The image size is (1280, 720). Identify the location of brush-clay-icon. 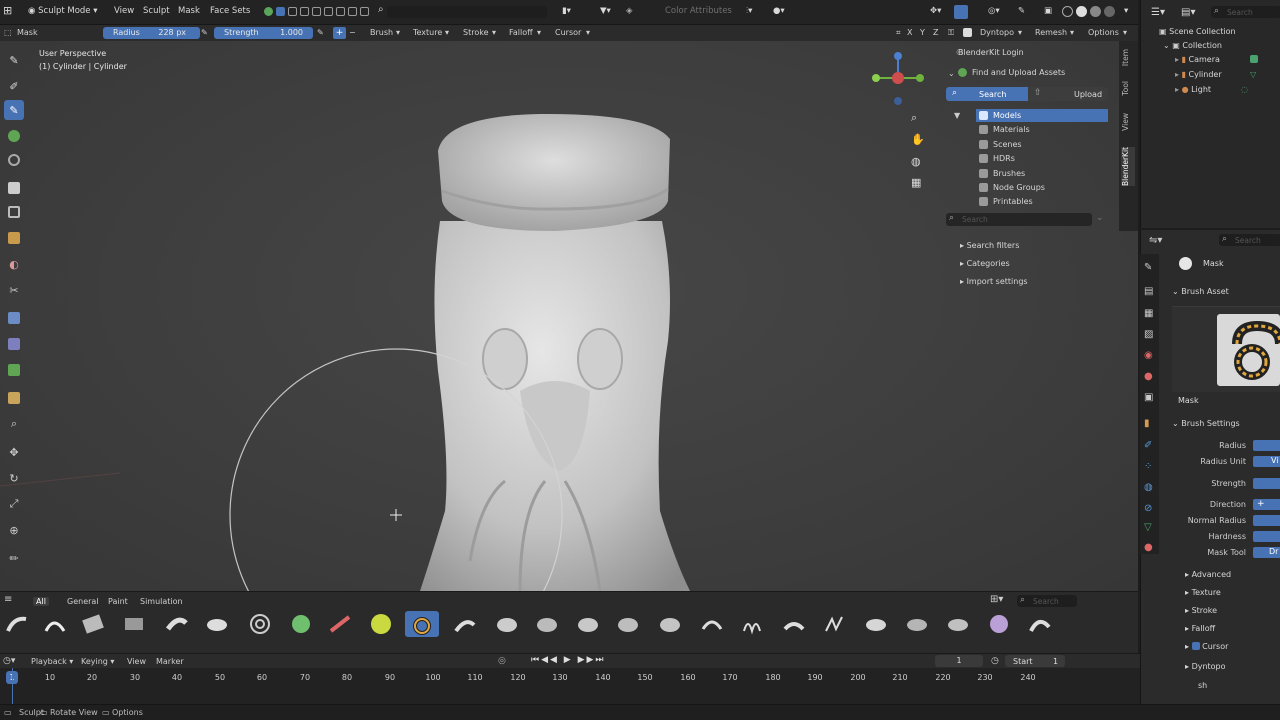
(93, 624).